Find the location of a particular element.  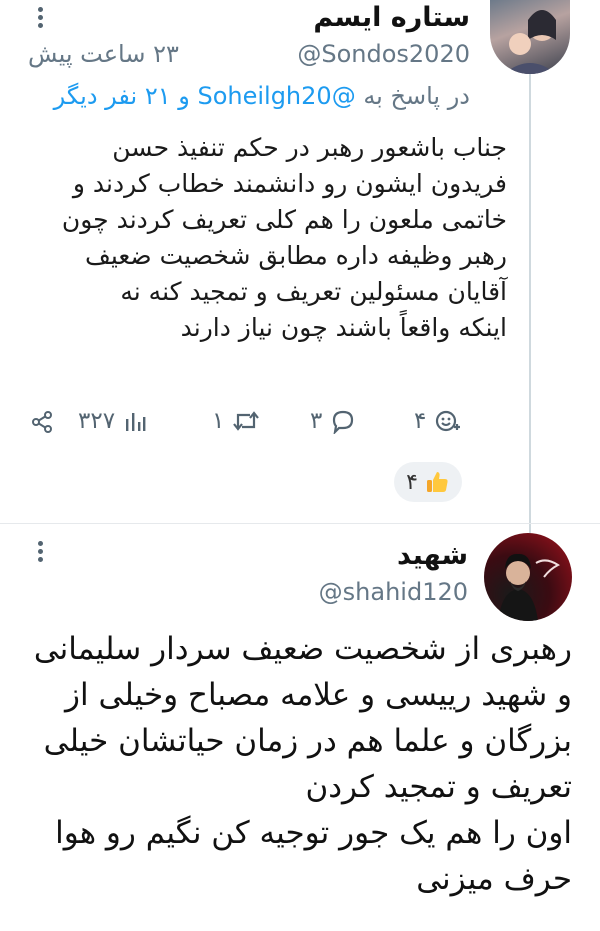

tweet-line: رهبر وظیفه داره مطابق شخصیت ضعیف is located at coordinates (295, 255).